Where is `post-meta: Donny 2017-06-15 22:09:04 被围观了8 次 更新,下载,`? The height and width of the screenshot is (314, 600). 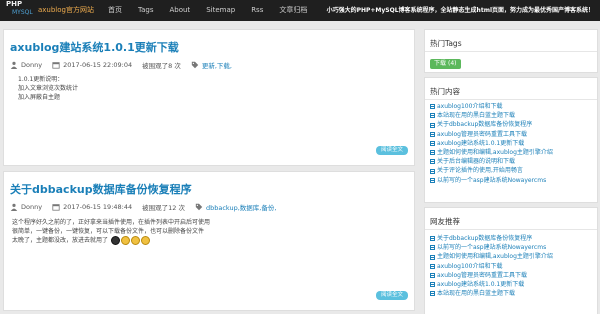
post-meta: Donny 2017-06-15 22:09:04 被围观了8 次 更新,下载, is located at coordinates (126, 65).